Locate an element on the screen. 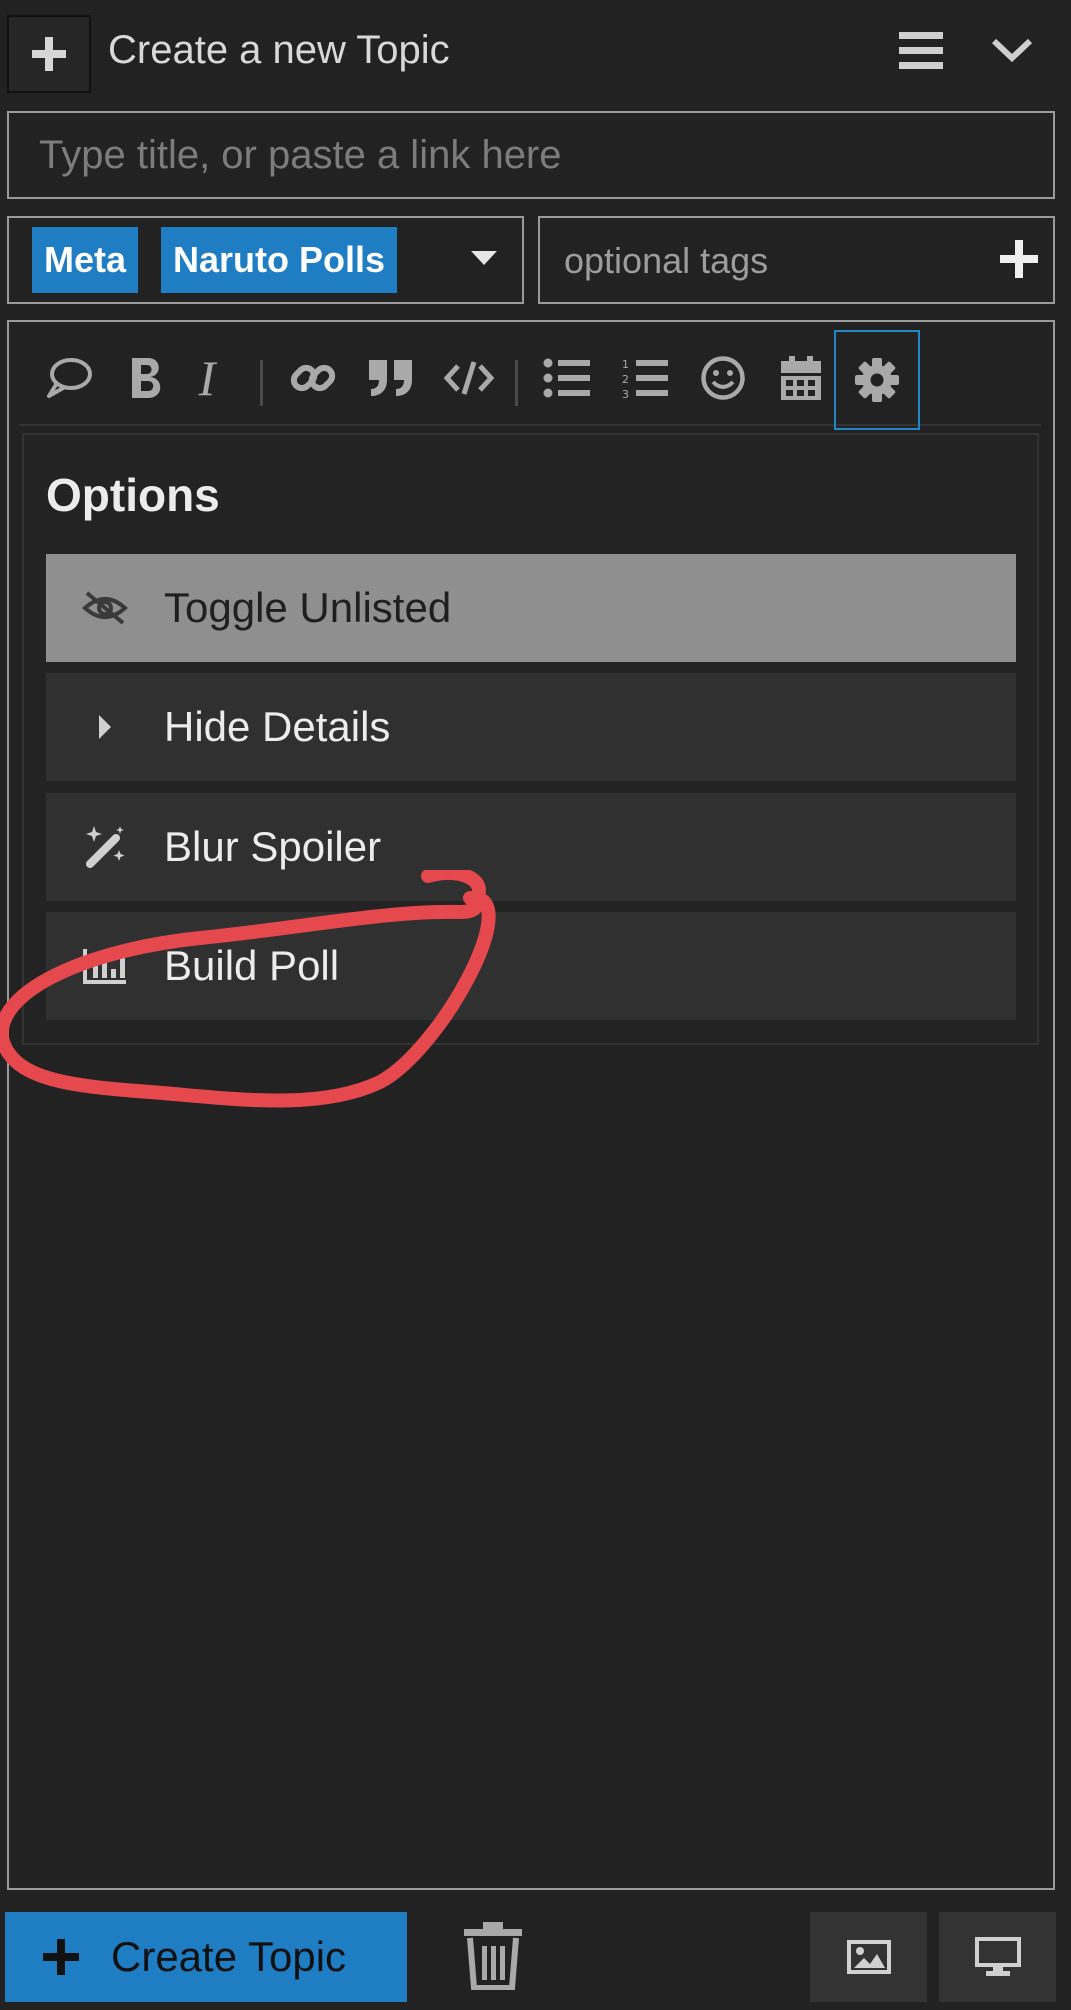  magic-wand-icon is located at coordinates (105, 847).